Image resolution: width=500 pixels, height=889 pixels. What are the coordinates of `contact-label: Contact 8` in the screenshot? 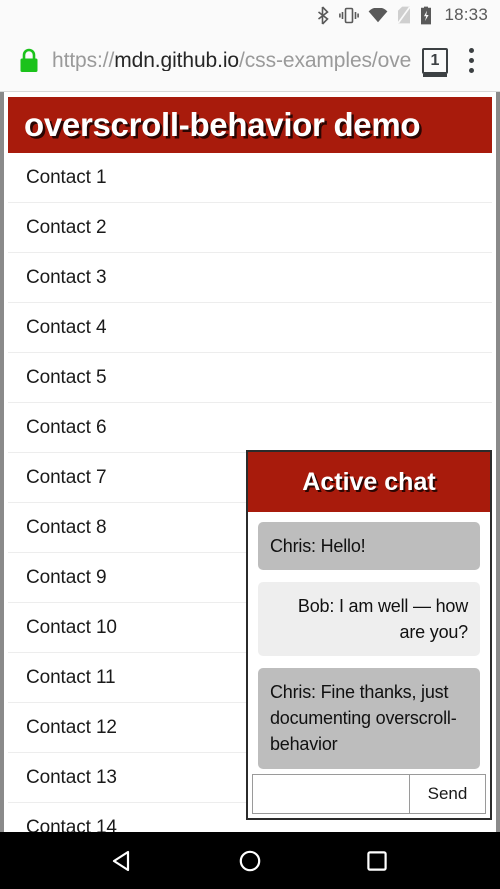 It's located at (66, 527).